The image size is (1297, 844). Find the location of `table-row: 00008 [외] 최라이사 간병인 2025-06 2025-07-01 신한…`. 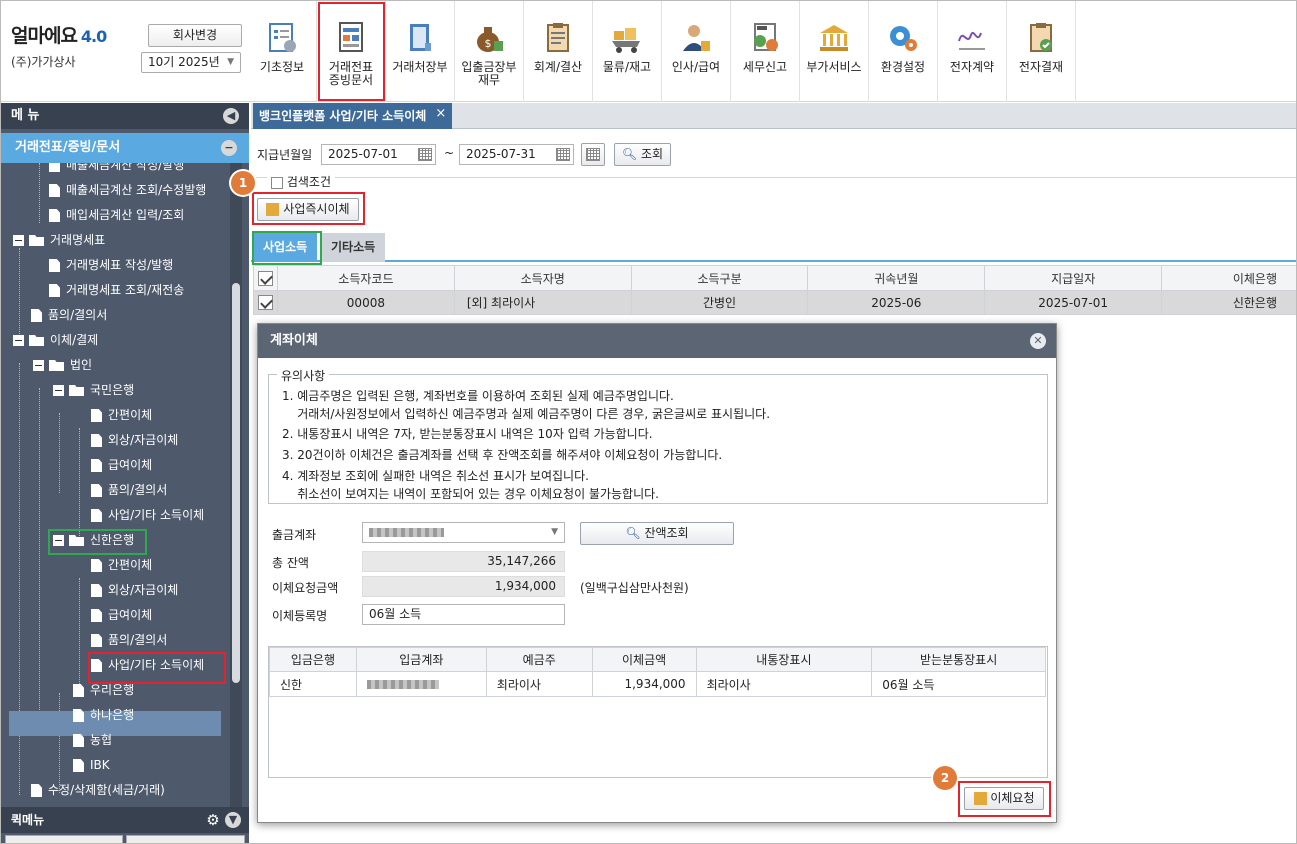

table-row: 00008 [외] 최라이사 간병인 2025-06 2025-07-01 신한… is located at coordinates (774, 302).